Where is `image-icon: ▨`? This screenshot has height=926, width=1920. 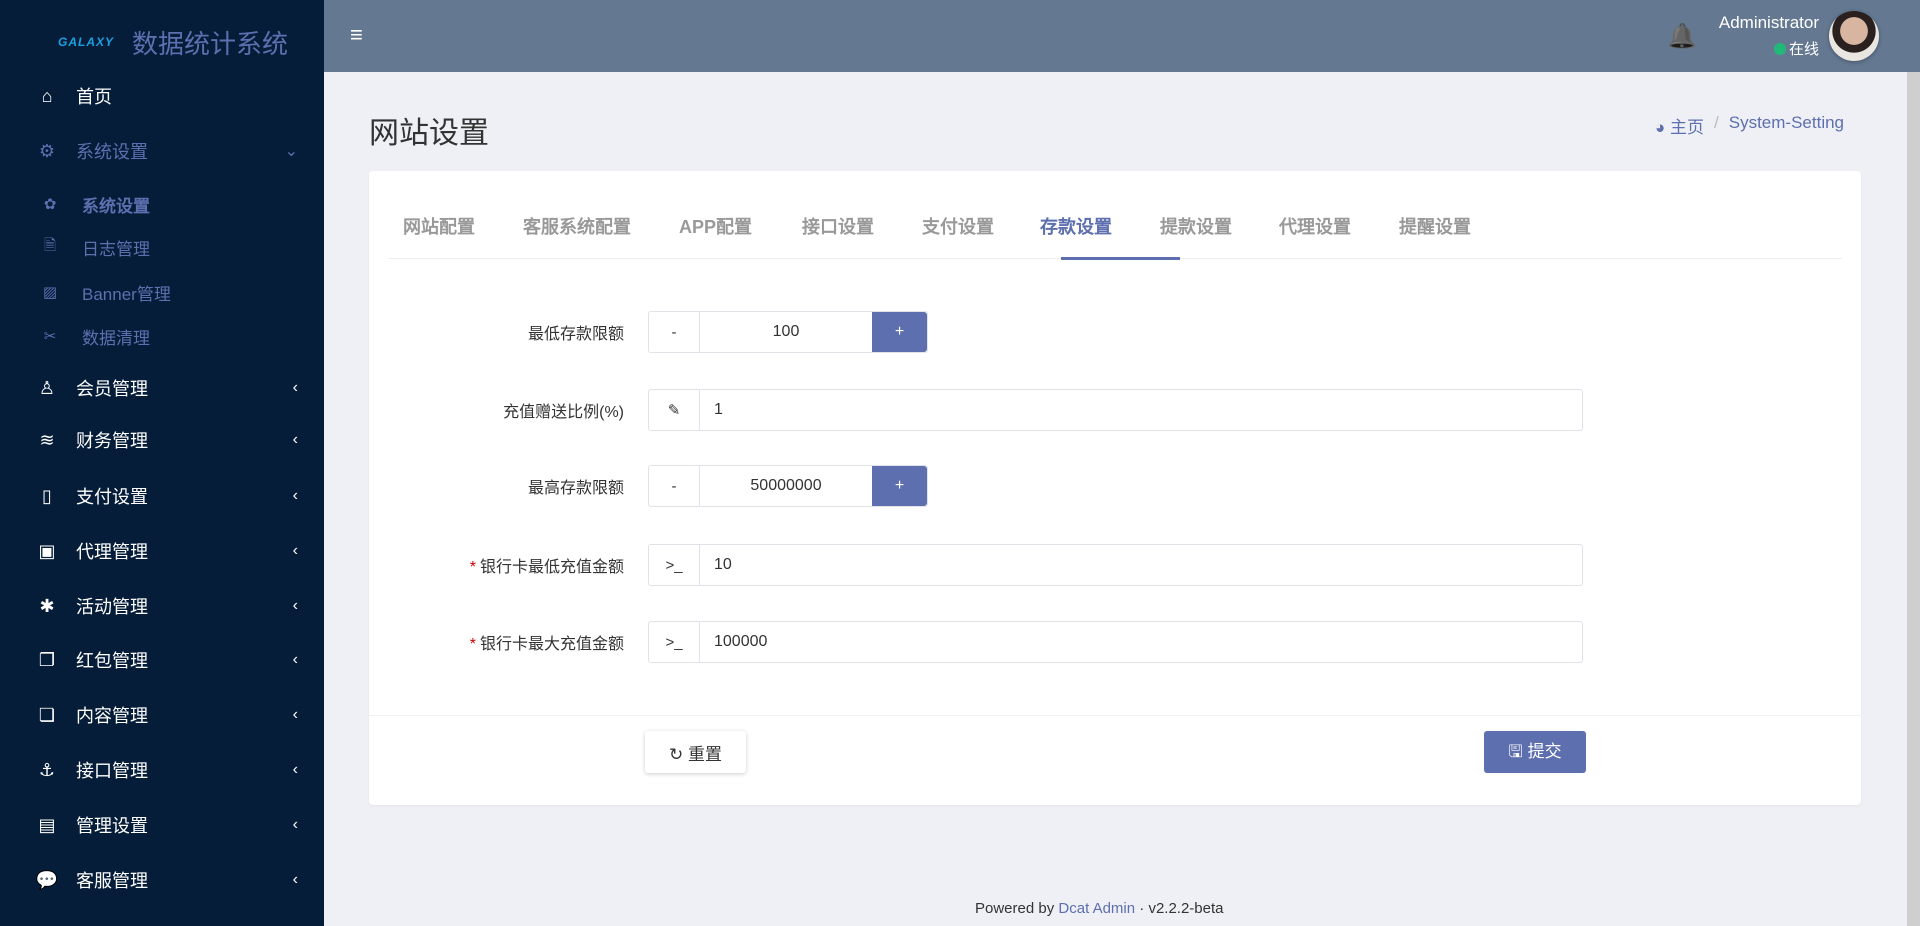
image-icon: ▨ is located at coordinates (50, 292).